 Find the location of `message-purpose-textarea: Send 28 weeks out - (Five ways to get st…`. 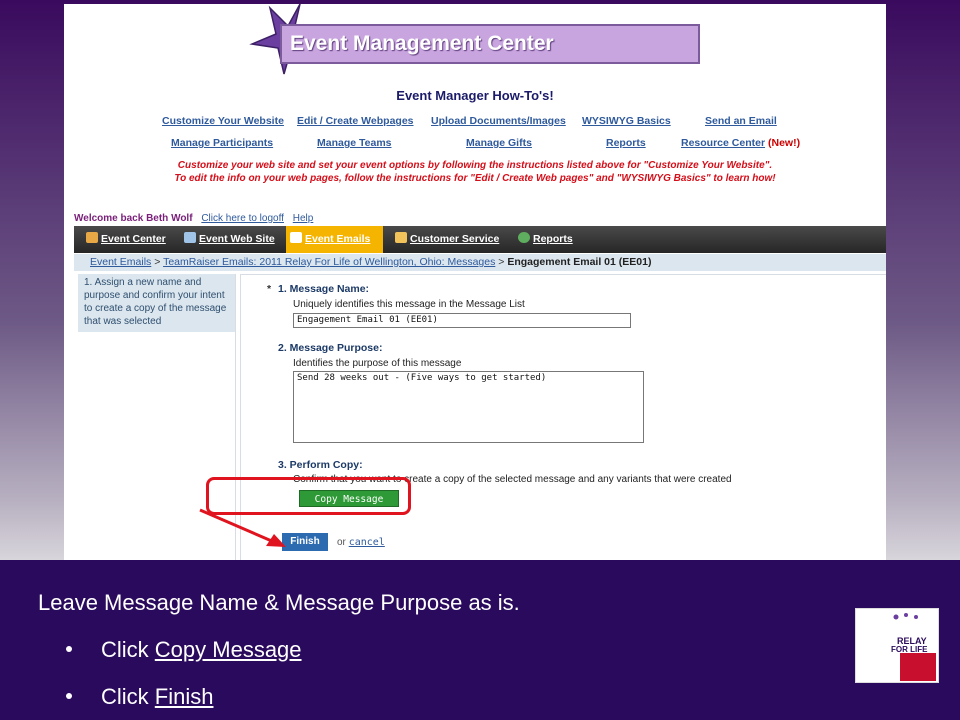

message-purpose-textarea: Send 28 weeks out - (Five ways to get st… is located at coordinates (468, 407).